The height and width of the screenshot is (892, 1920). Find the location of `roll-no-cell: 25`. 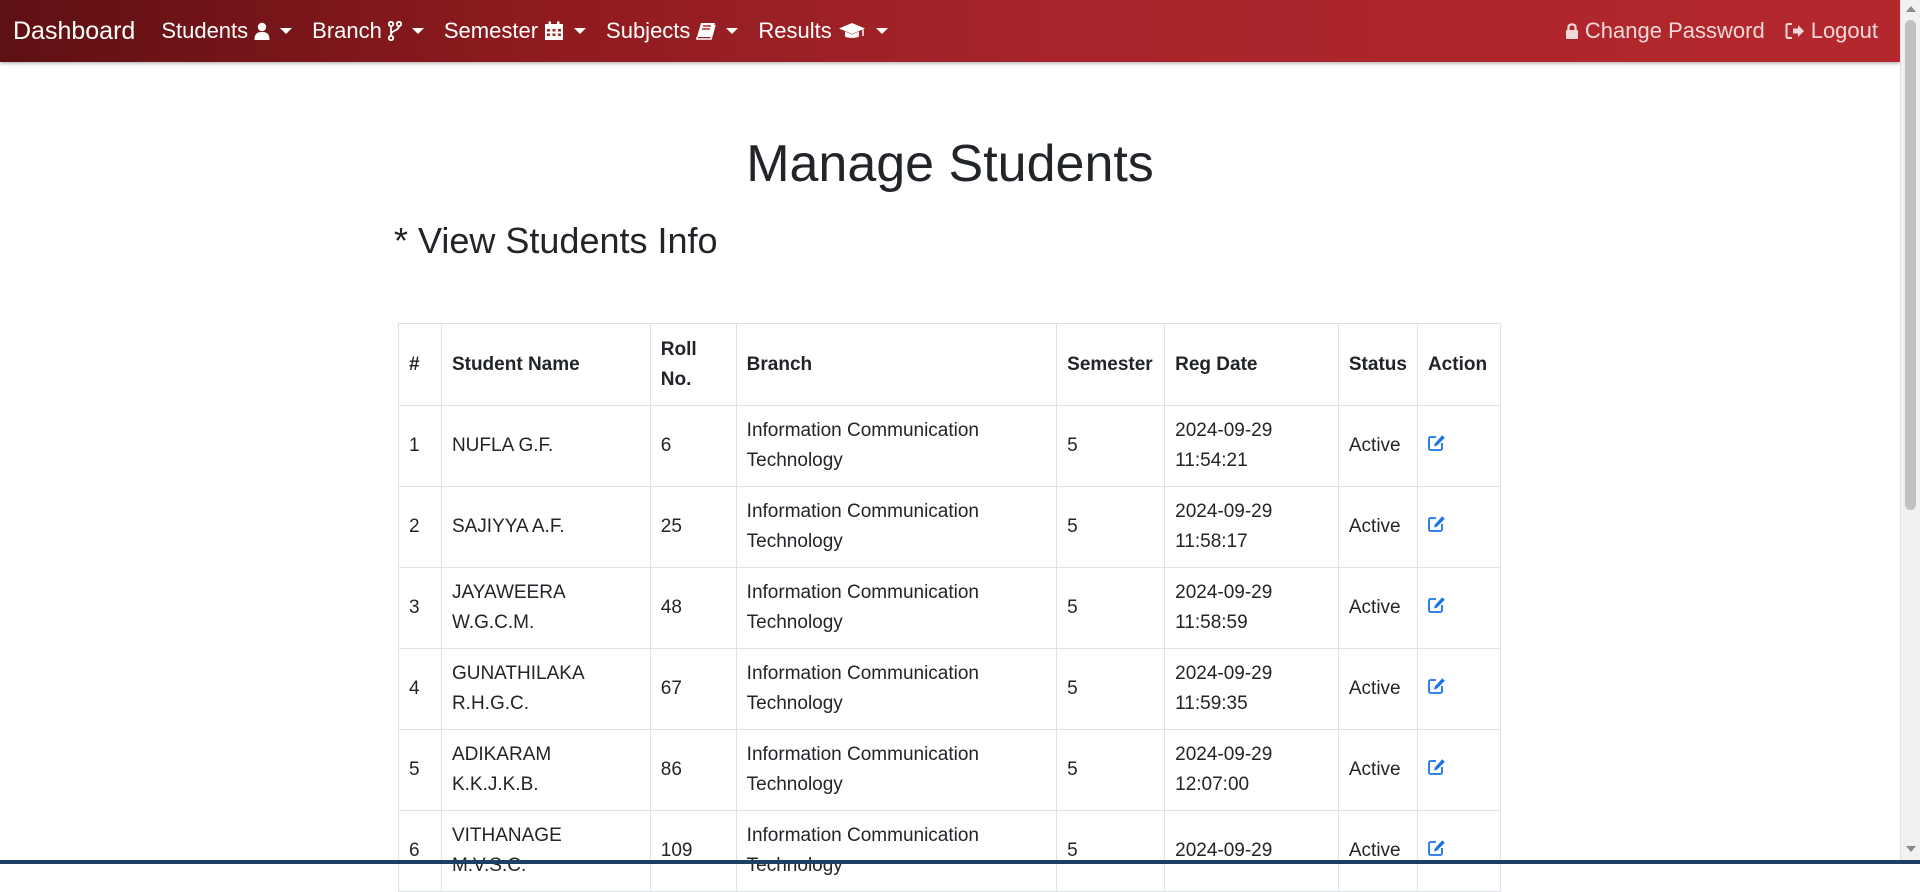

roll-no-cell: 25 is located at coordinates (693, 527).